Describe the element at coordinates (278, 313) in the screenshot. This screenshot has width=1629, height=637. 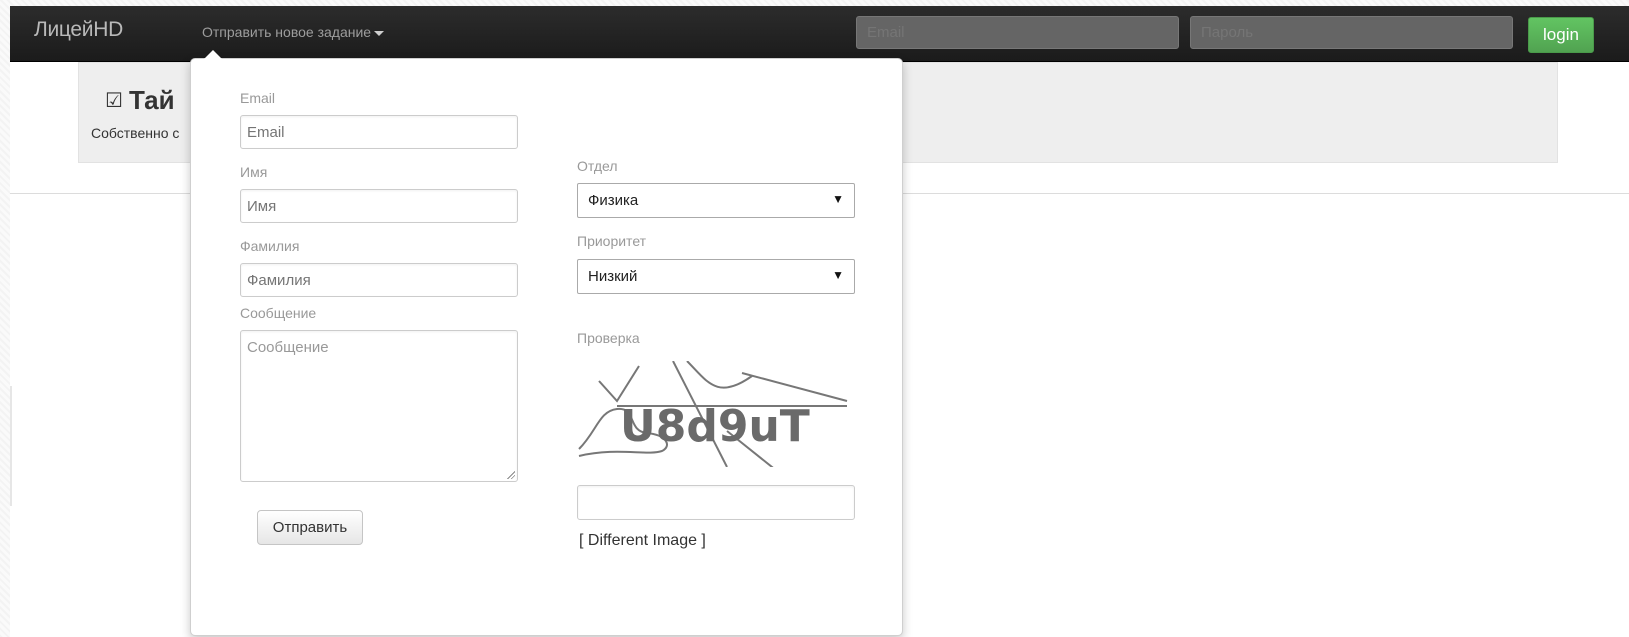
I see `message-label: Сообщение` at that location.